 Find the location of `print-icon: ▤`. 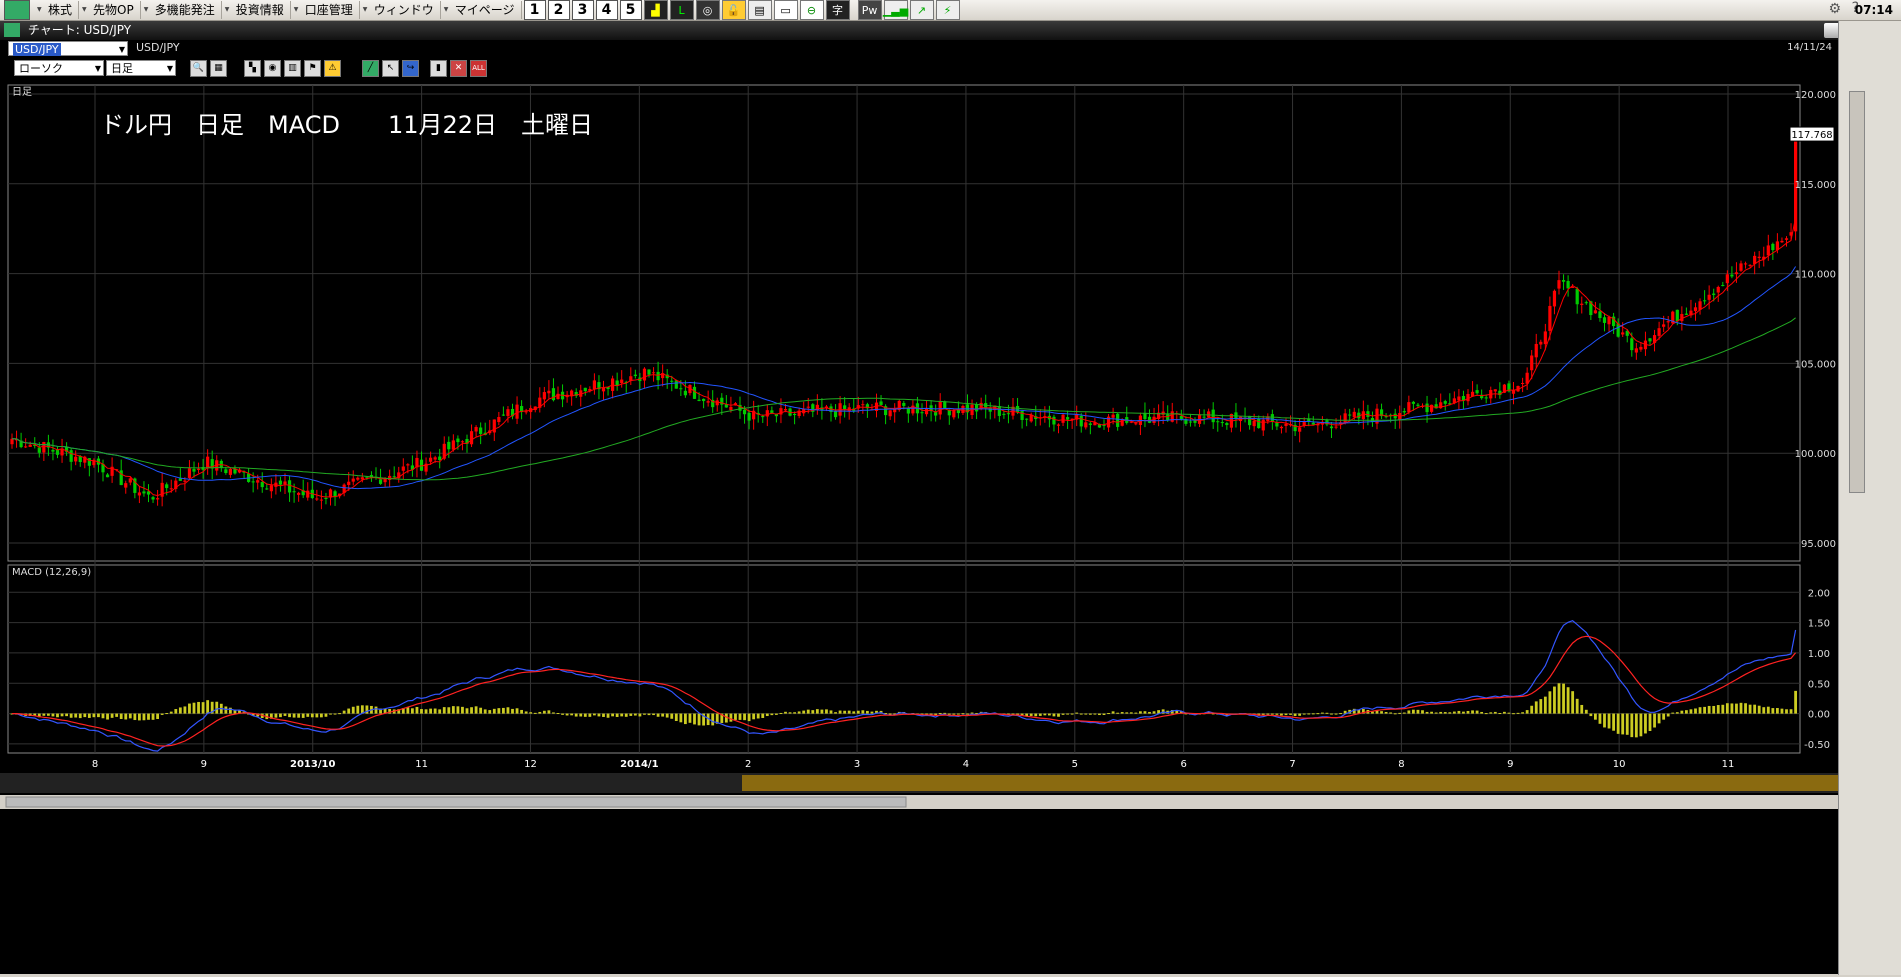

print-icon: ▤ is located at coordinates (759, 10).